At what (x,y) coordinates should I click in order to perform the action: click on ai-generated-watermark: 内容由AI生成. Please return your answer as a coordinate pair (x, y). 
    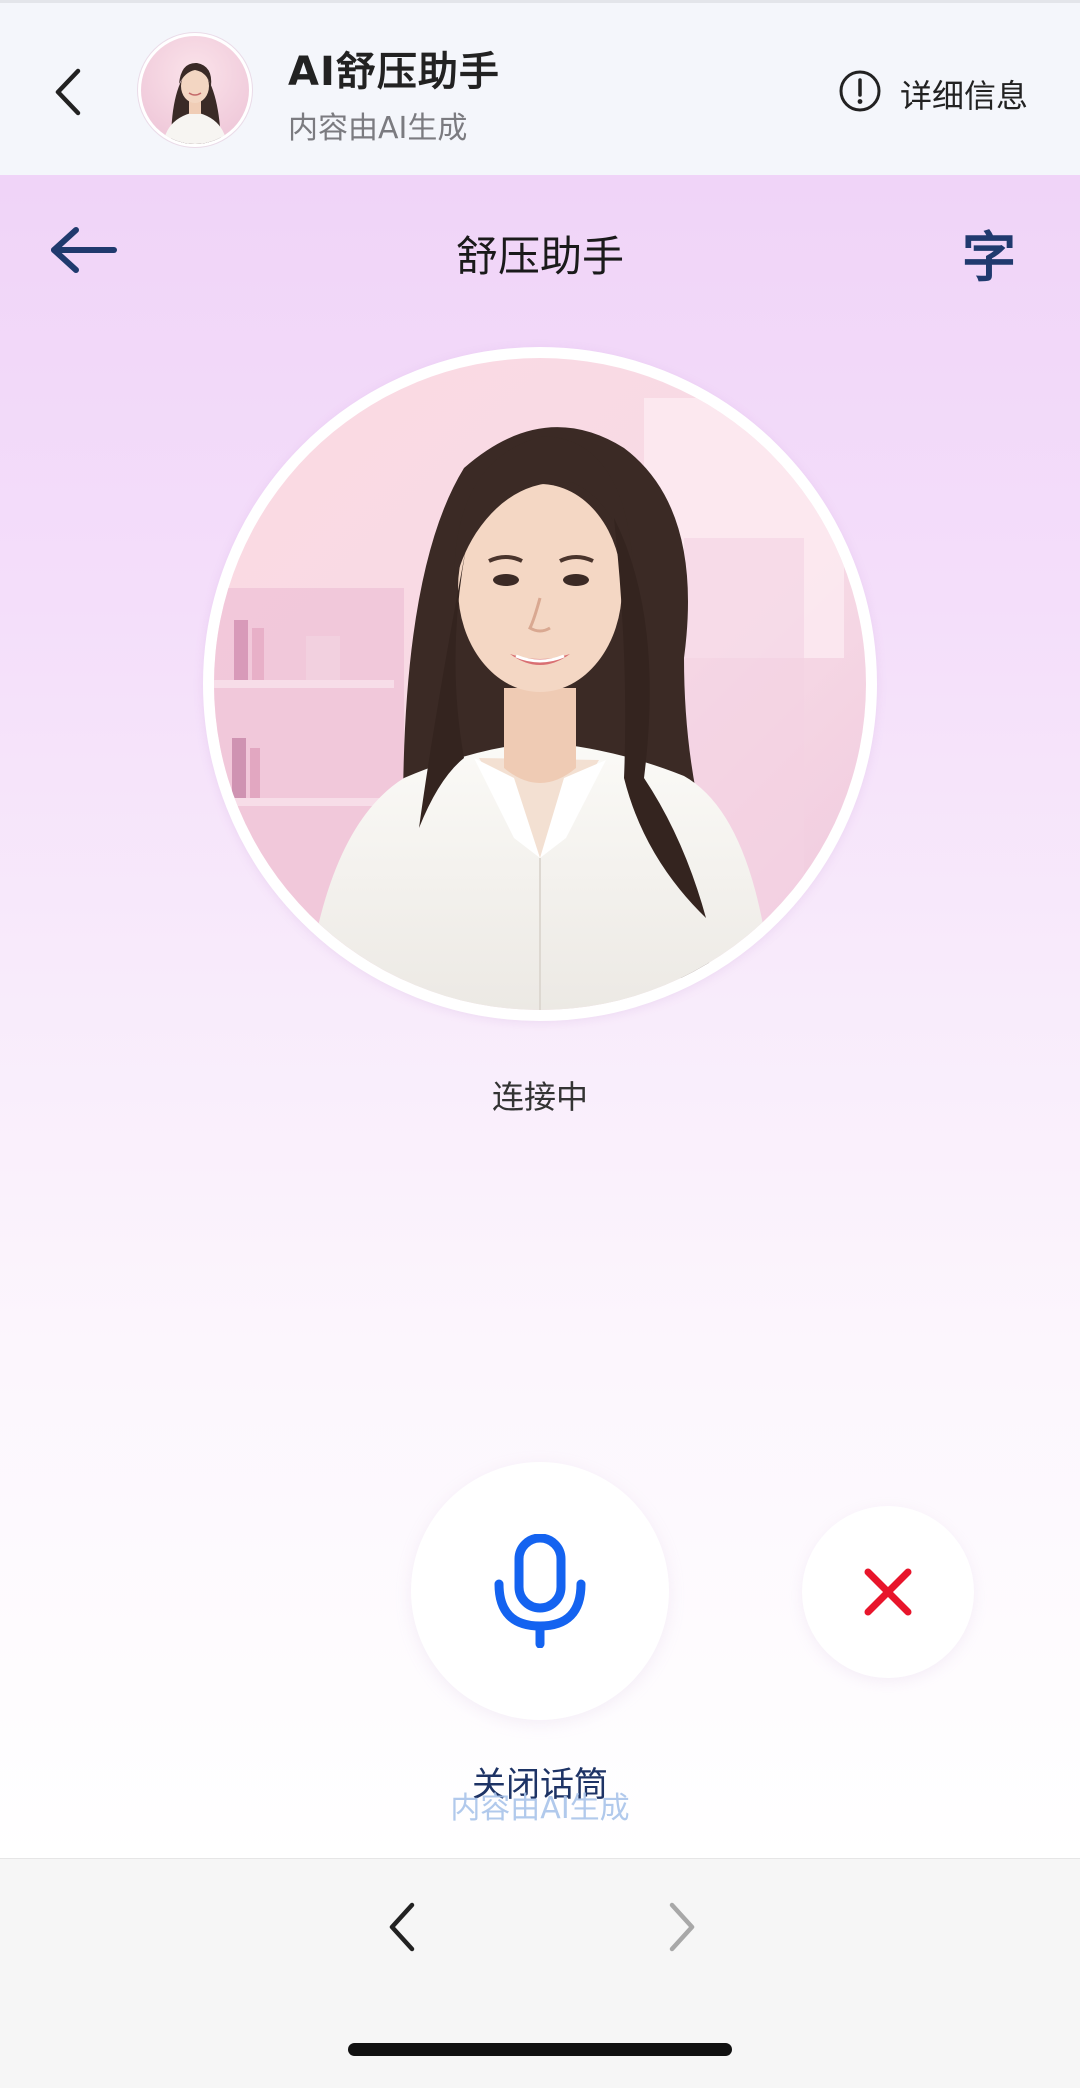
    Looking at the image, I should click on (540, 1808).